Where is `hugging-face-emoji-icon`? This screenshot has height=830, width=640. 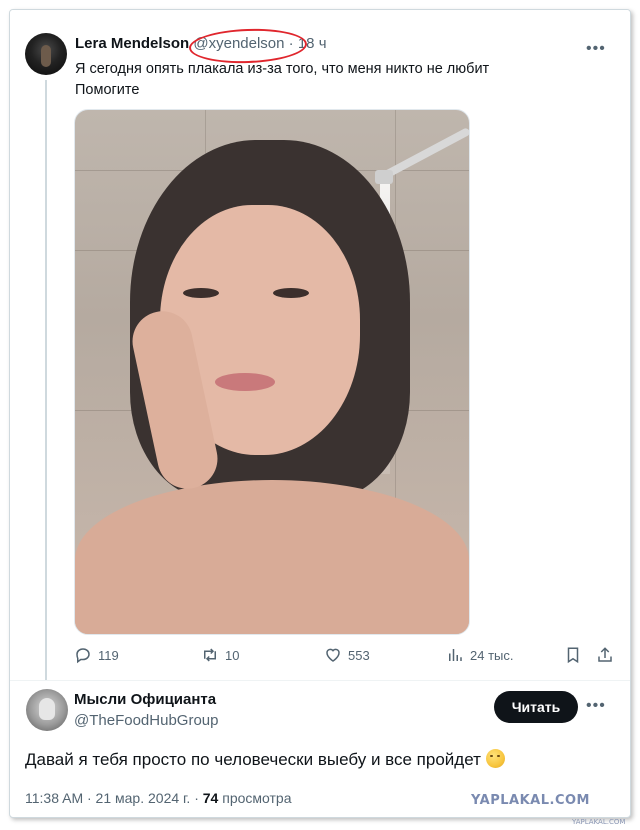
hugging-face-emoji-icon is located at coordinates (495, 758).